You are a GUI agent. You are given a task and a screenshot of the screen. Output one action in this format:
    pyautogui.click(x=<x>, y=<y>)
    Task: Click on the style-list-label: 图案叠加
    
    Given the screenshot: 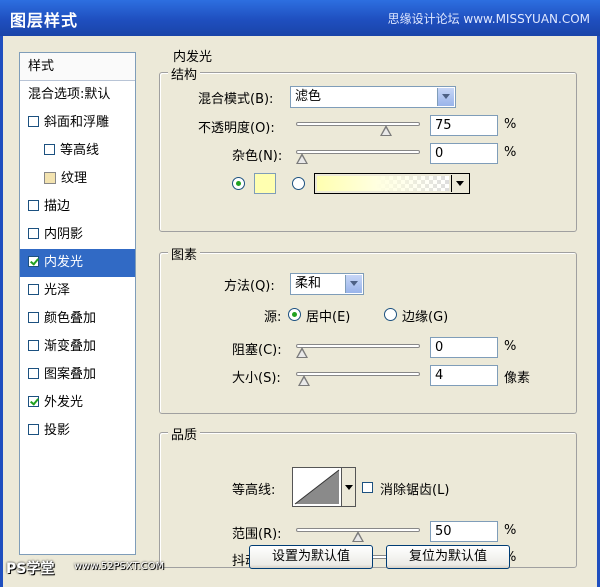 What is the action you would take?
    pyautogui.click(x=70, y=374)
    